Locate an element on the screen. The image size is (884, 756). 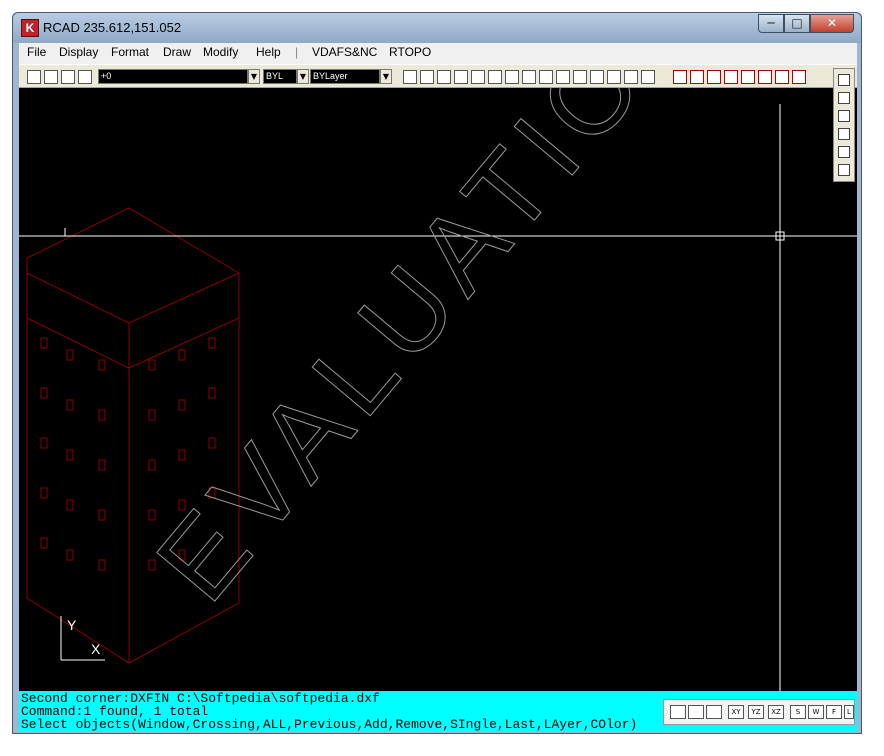
print-icon is located at coordinates (85, 77).